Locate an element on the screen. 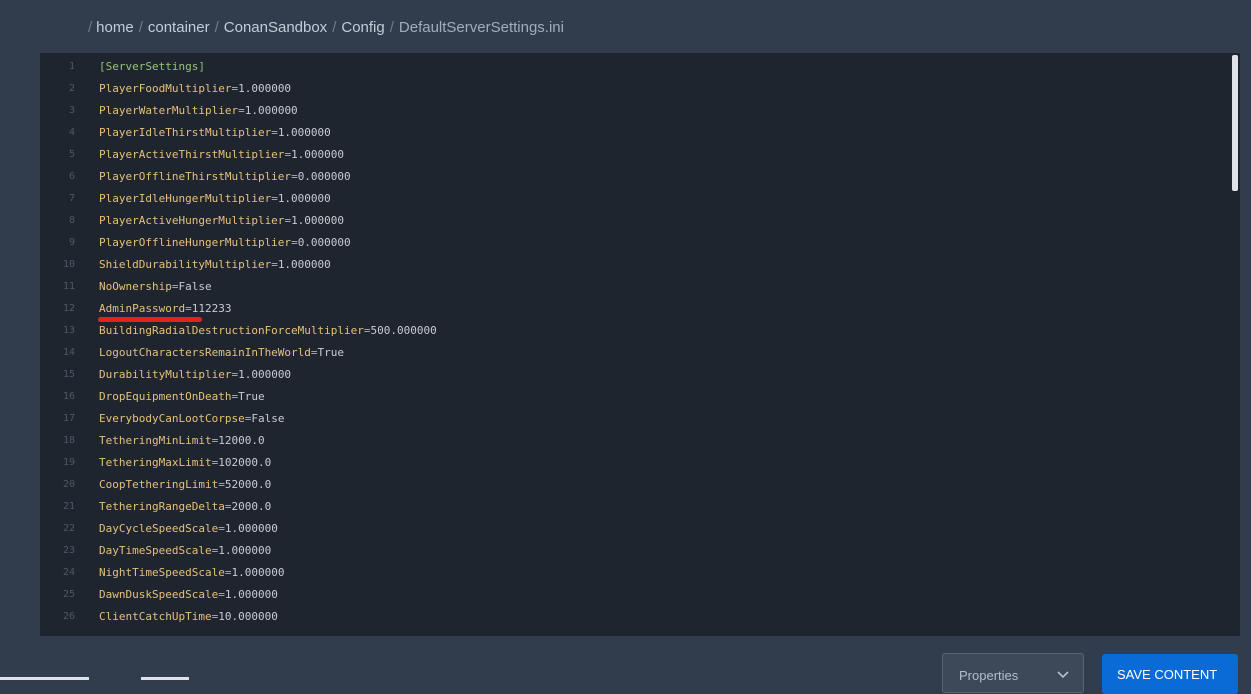 This screenshot has height=694, width=1251. chevron-down-icon is located at coordinates (1063, 675).